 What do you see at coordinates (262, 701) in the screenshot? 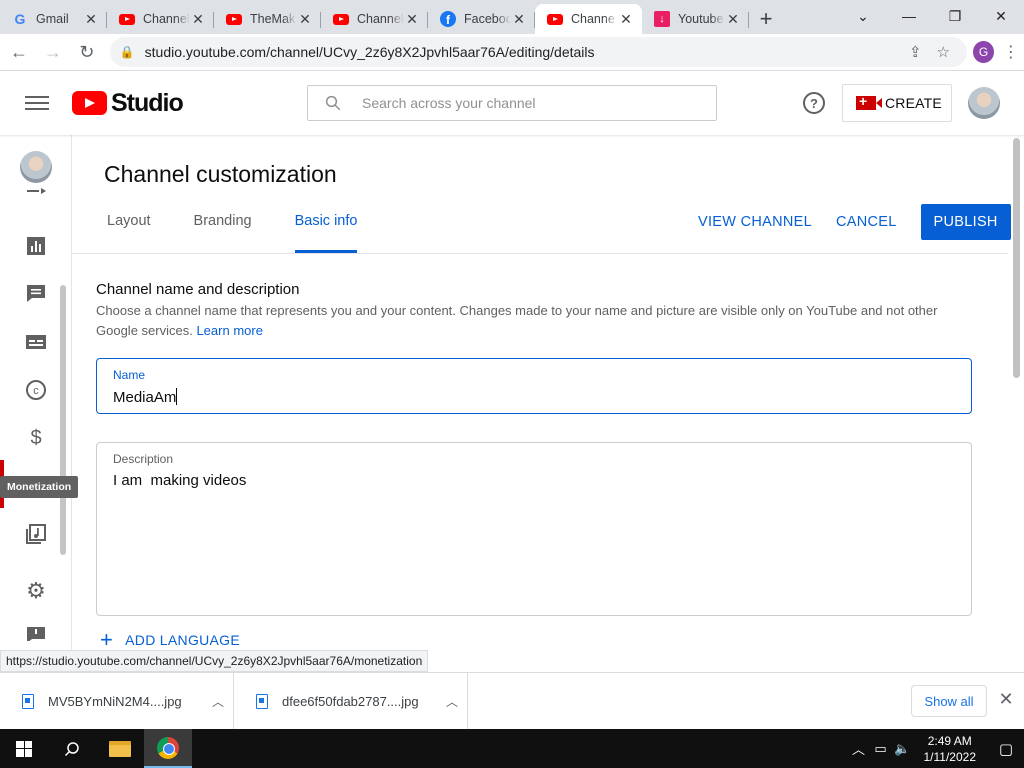
I see `image-file-icon` at bounding box center [262, 701].